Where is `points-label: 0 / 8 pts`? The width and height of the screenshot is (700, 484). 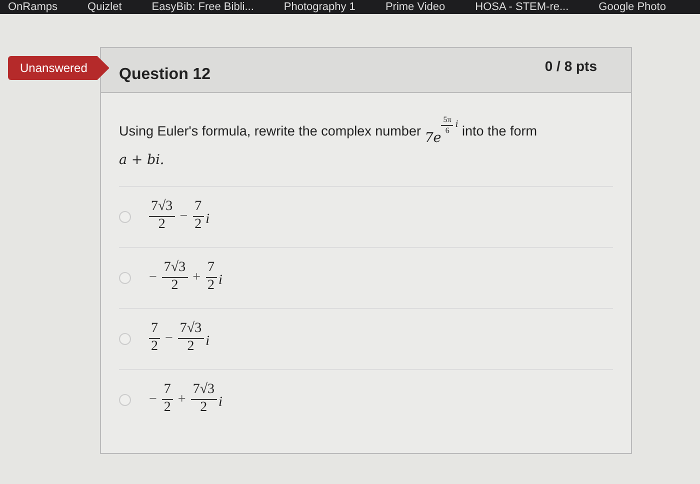
points-label: 0 / 8 pts is located at coordinates (570, 67).